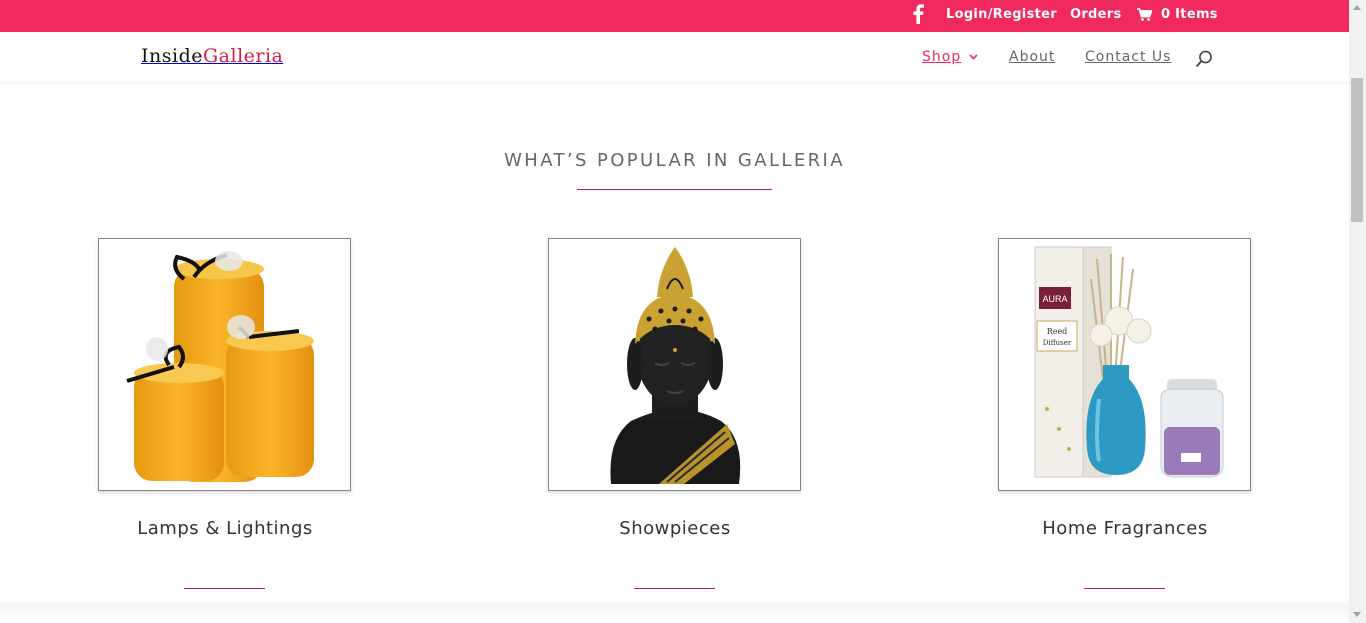  What do you see at coordinates (674, 16) in the screenshot?
I see `top-bar: Login/Register Orders 0 Items` at bounding box center [674, 16].